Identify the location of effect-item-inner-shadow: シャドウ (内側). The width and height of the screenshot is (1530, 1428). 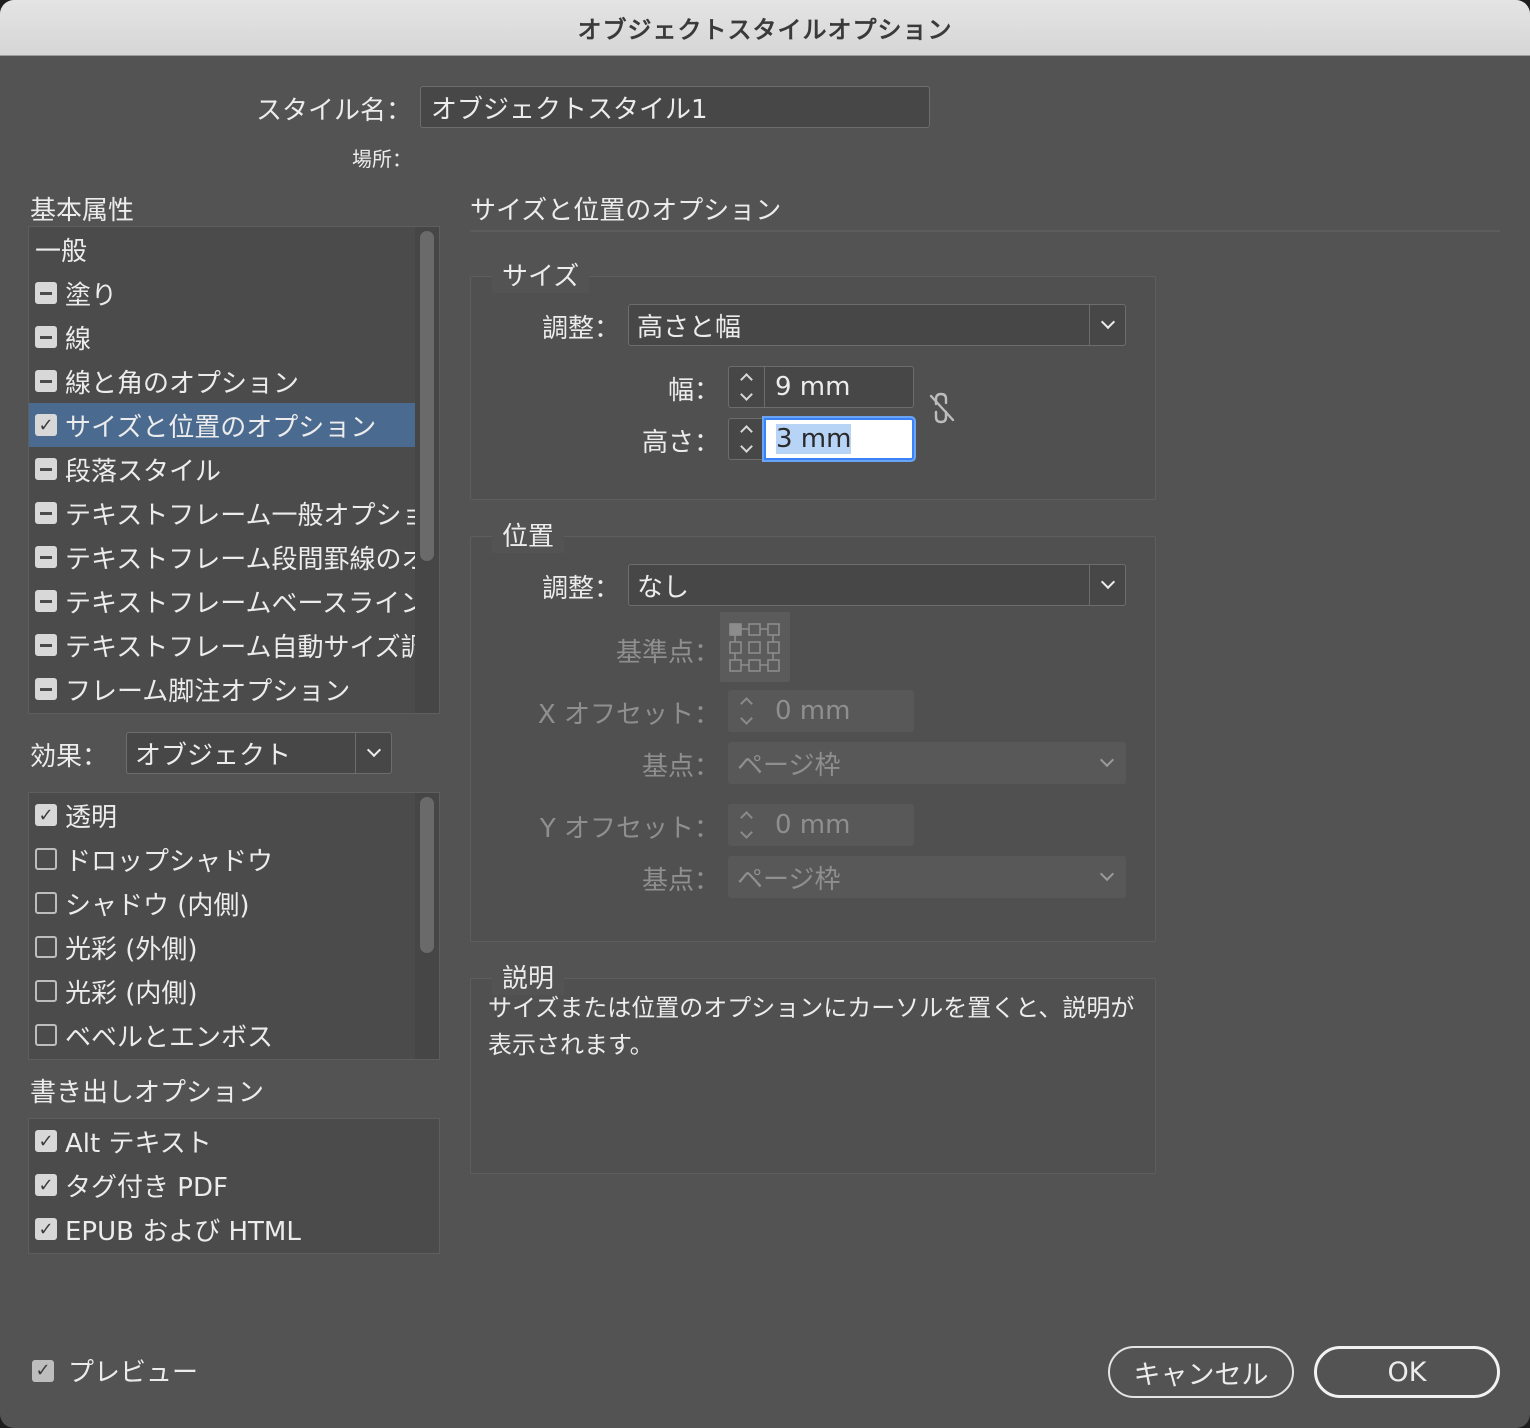
(222, 903).